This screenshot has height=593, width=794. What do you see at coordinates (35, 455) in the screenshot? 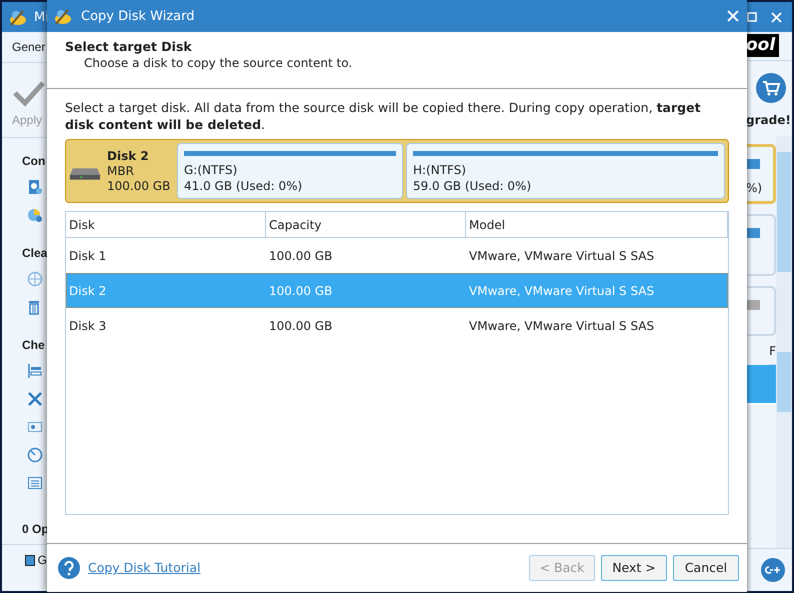
I see `gauge-icon` at bounding box center [35, 455].